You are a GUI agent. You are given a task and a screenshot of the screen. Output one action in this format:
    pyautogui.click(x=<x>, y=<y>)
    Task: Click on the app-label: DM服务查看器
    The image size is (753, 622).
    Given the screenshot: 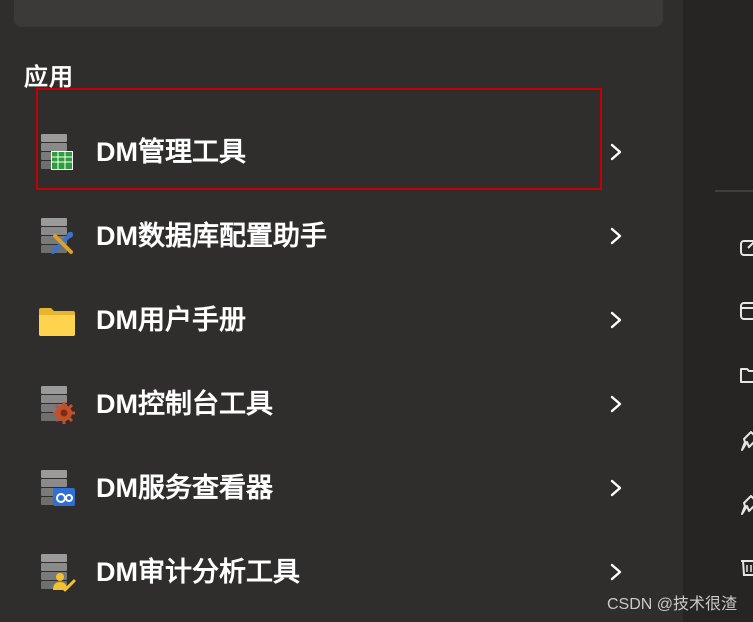 What is the action you would take?
    pyautogui.click(x=184, y=488)
    